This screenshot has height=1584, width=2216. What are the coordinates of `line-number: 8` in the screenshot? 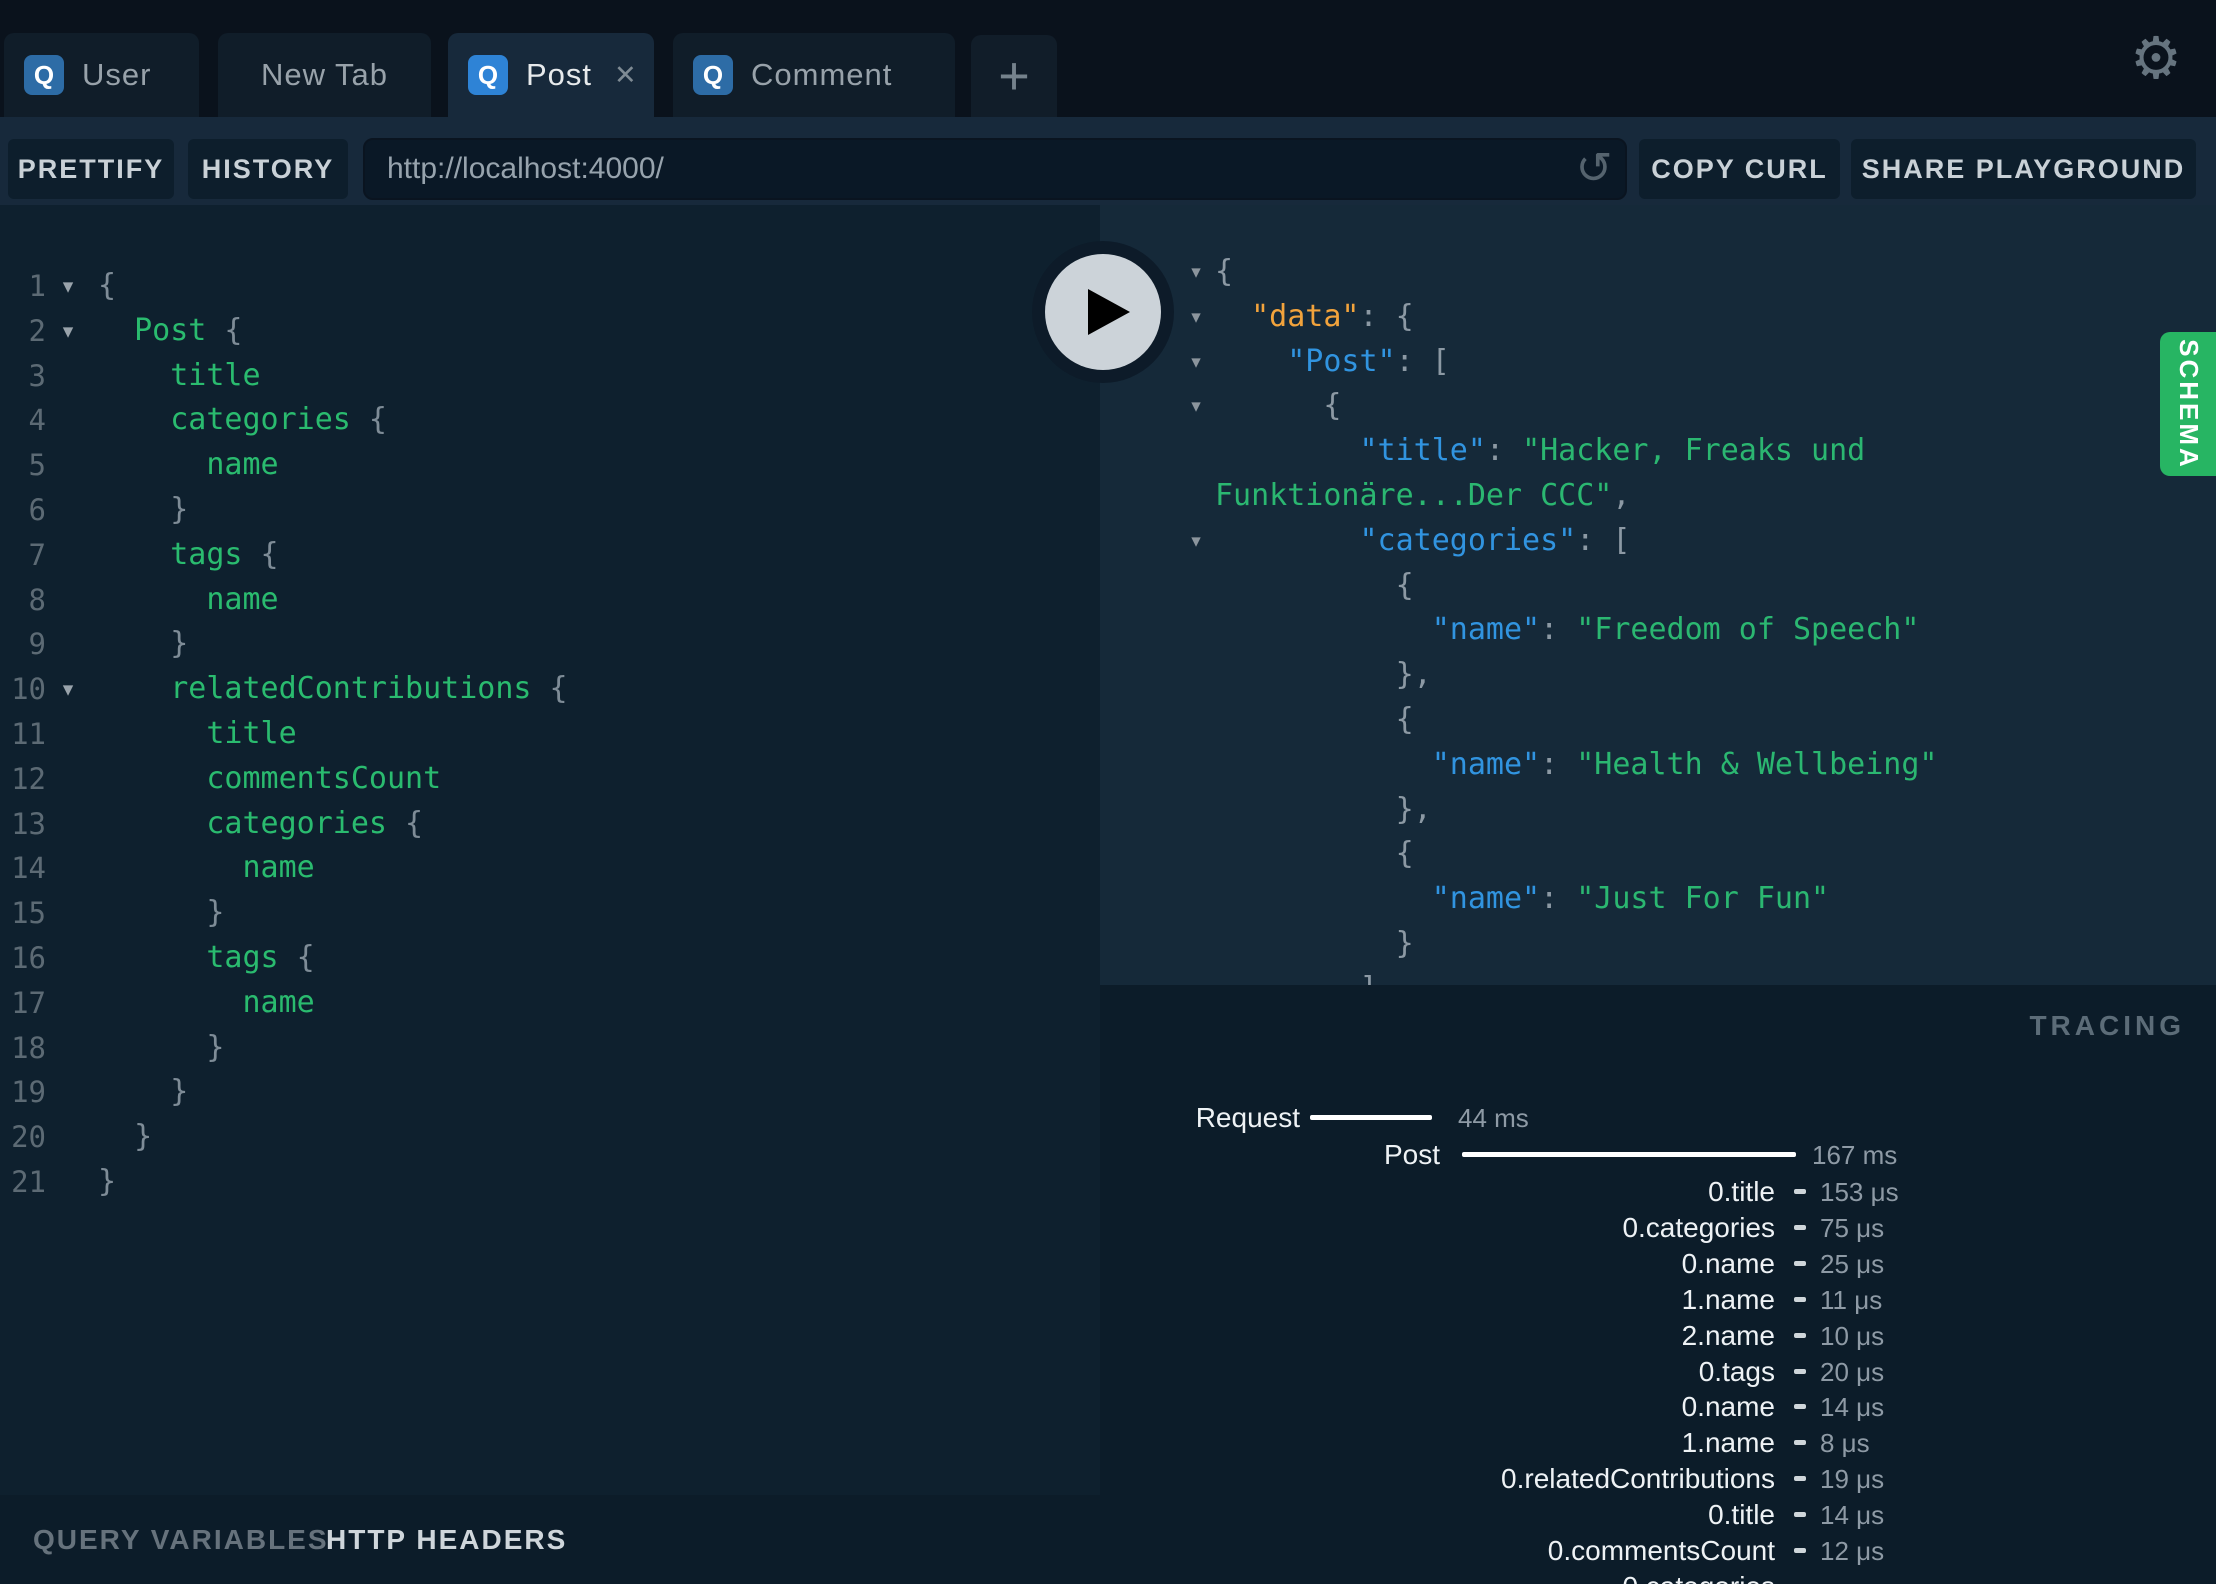 It's located at (37, 599).